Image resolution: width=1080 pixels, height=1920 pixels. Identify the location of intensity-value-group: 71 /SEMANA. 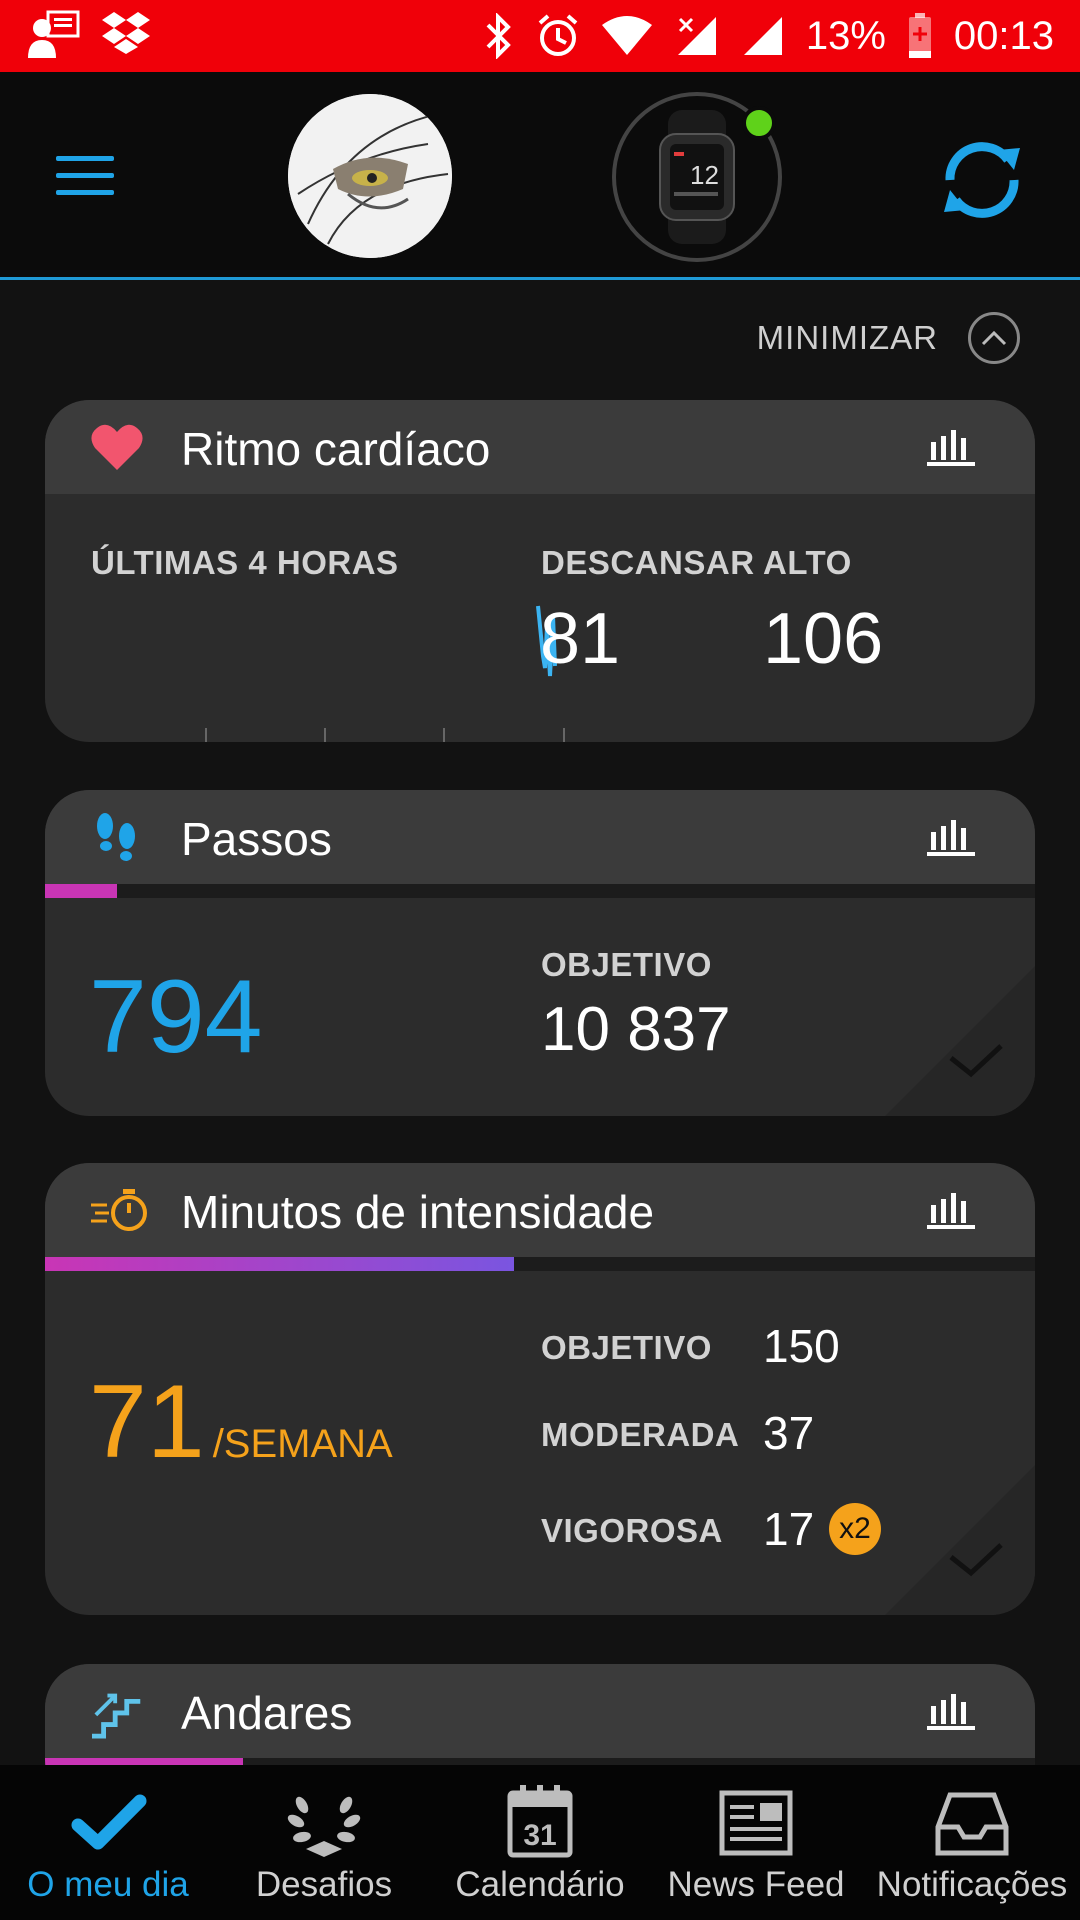
(241, 1422).